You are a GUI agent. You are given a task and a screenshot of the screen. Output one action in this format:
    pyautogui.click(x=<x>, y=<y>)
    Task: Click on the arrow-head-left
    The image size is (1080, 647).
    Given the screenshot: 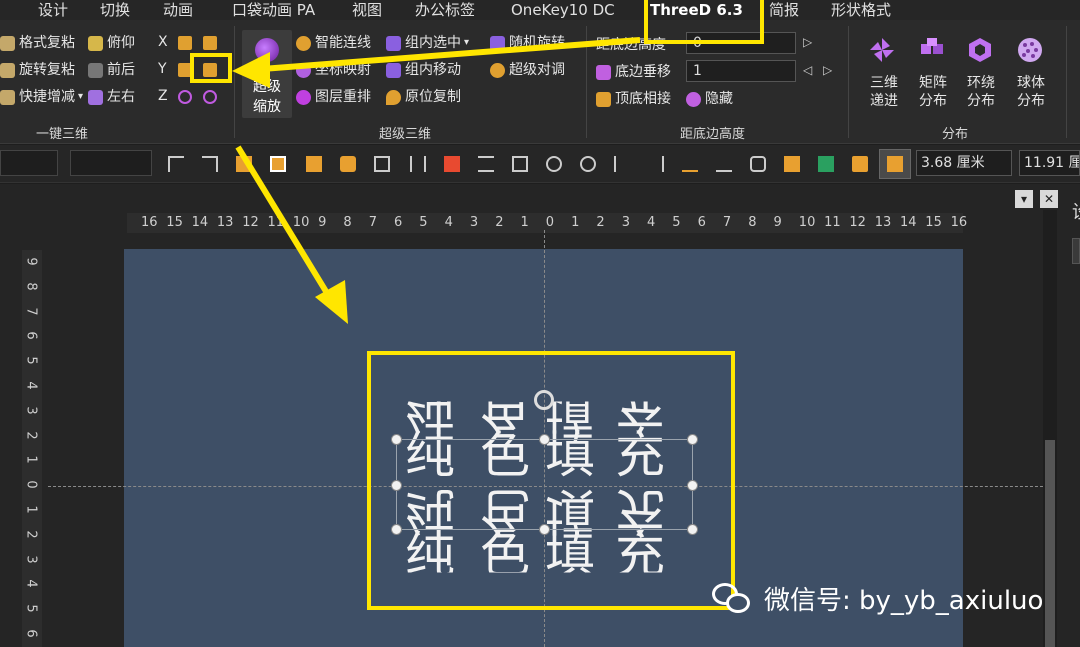 What is the action you would take?
    pyautogui.click(x=251, y=70)
    